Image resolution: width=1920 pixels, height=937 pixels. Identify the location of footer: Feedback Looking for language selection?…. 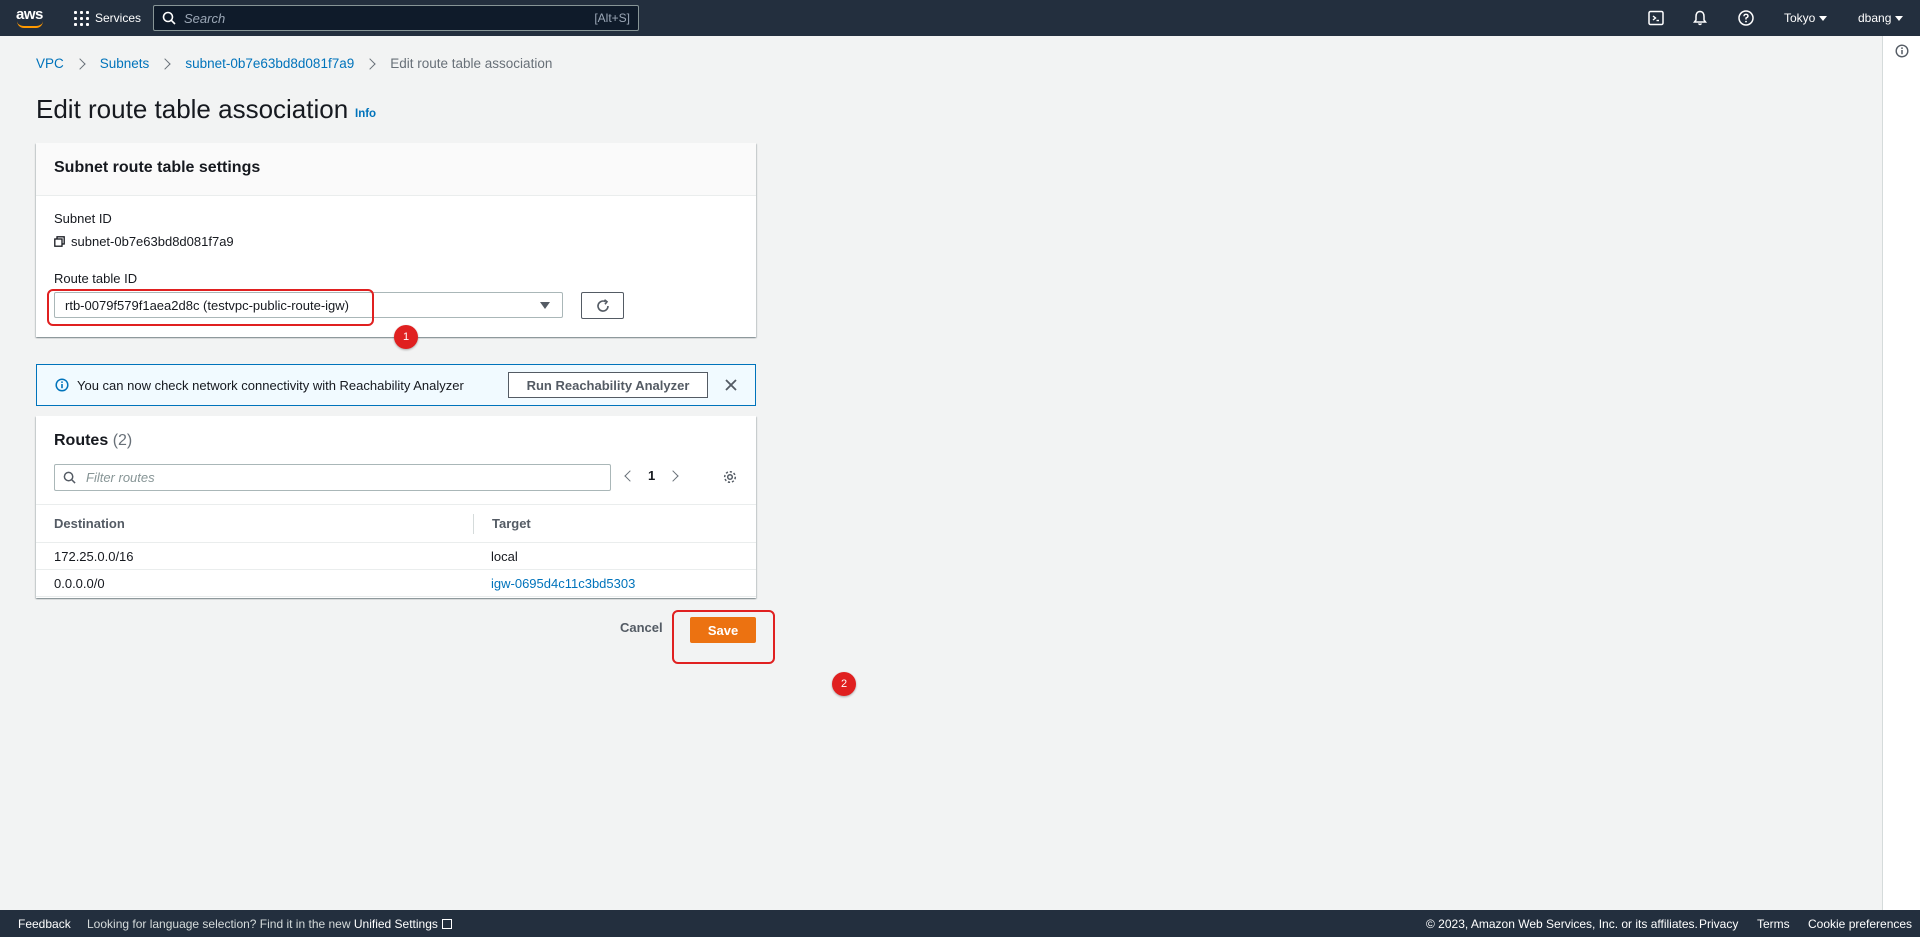
(960, 923).